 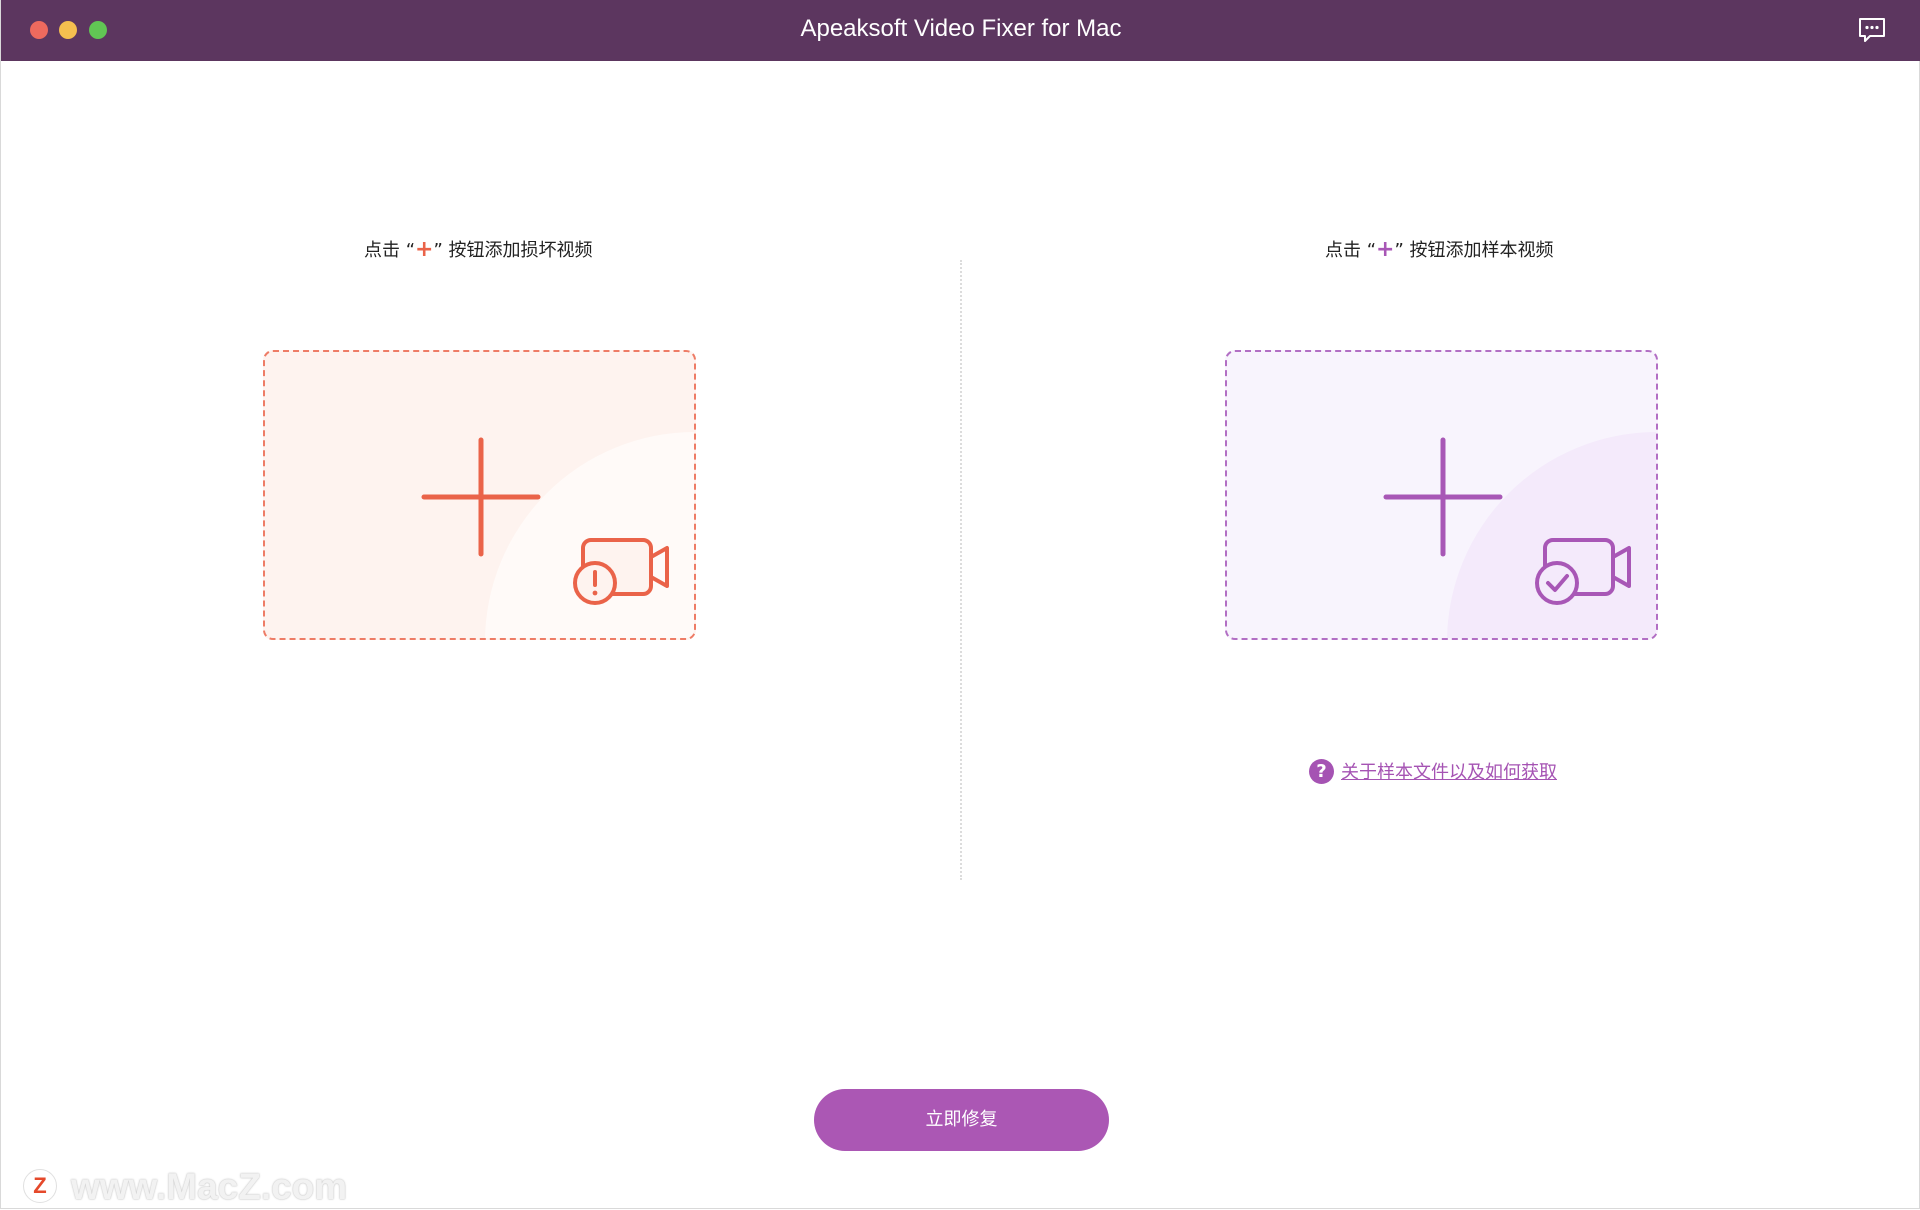 I want to click on add-damaged-video-dropzone, so click(x=479, y=495).